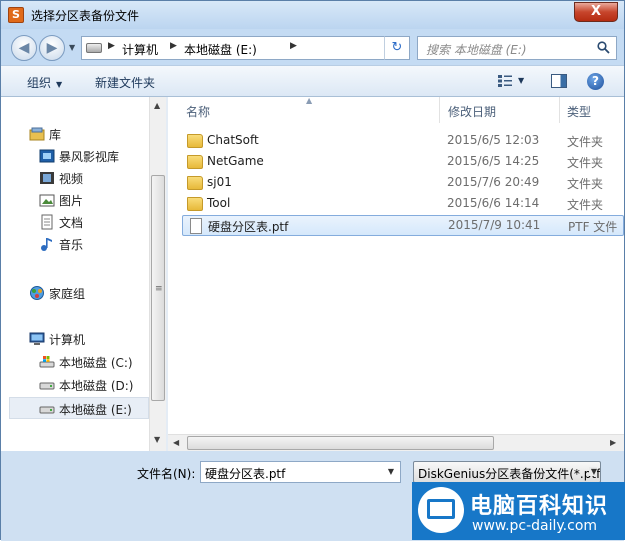 This screenshot has height=541, width=625. What do you see at coordinates (55, 135) in the screenshot?
I see `nav-label-libraries: 库` at bounding box center [55, 135].